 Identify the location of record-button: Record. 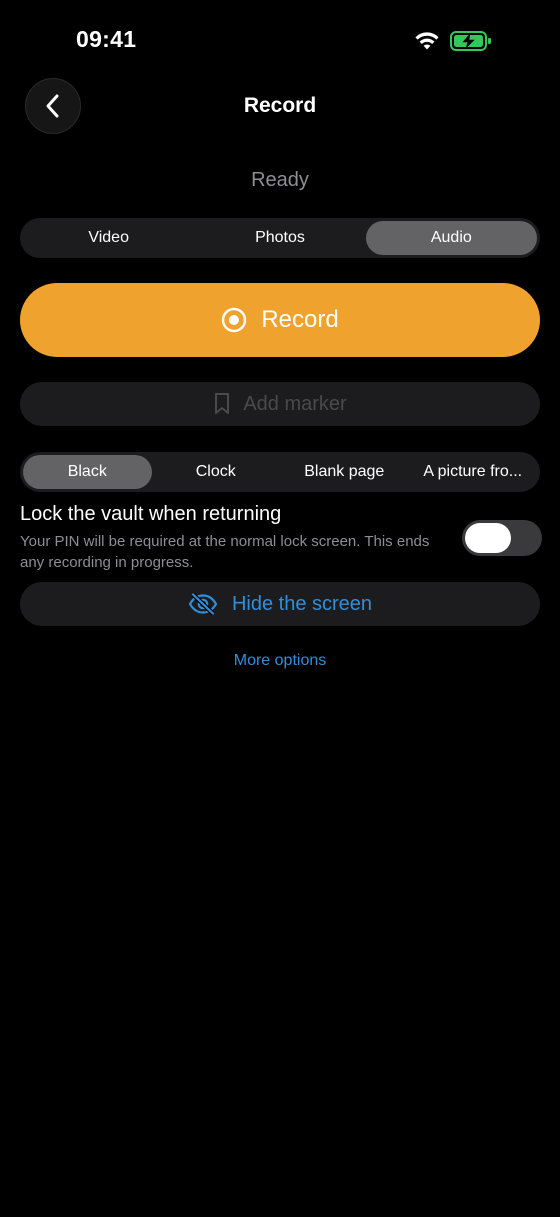
(280, 320).